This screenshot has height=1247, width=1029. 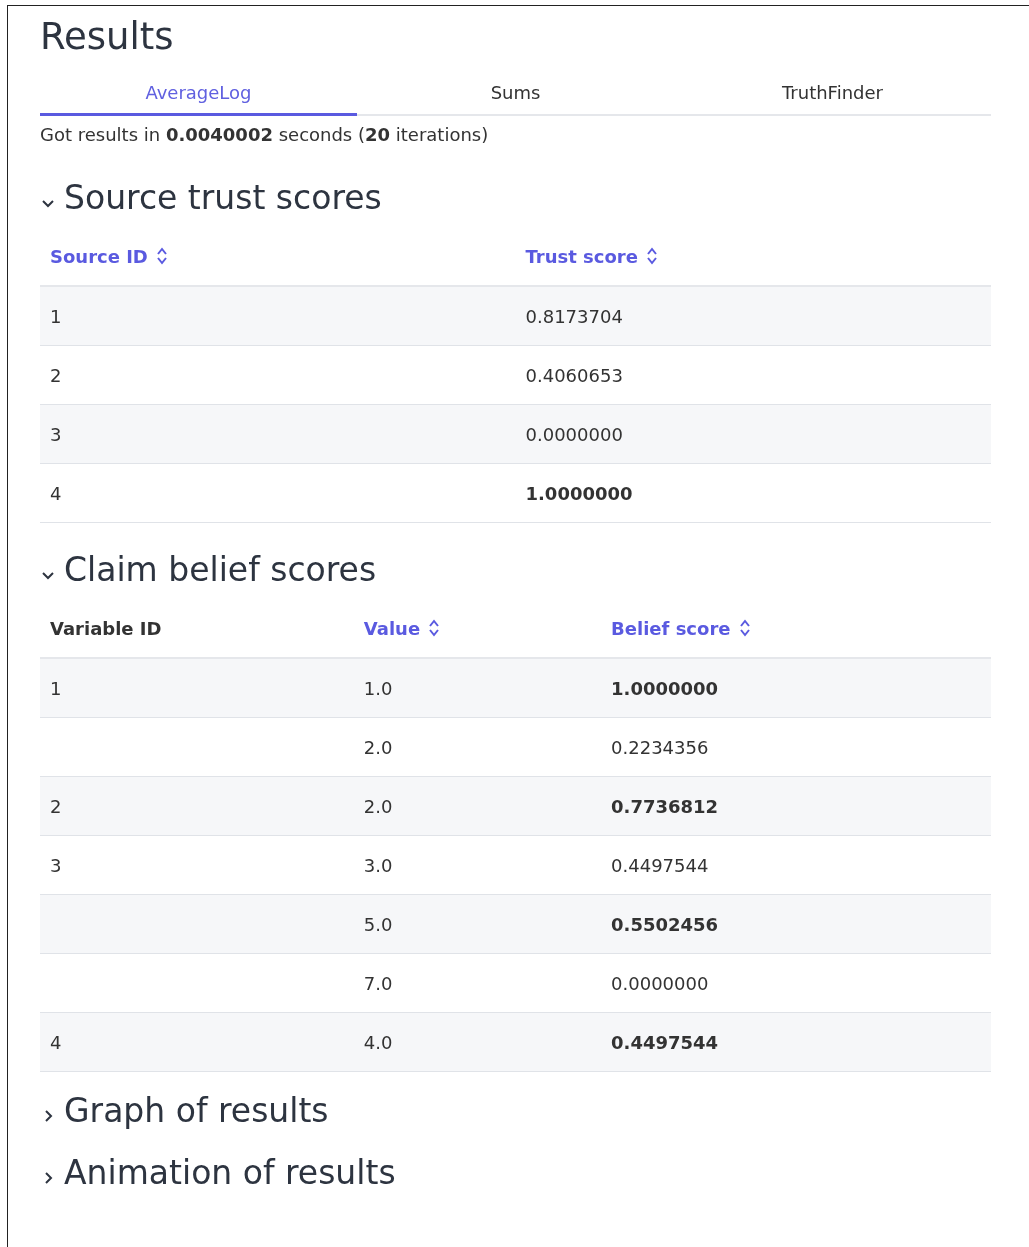 What do you see at coordinates (477, 865) in the screenshot?
I see `table-cell: 3.0` at bounding box center [477, 865].